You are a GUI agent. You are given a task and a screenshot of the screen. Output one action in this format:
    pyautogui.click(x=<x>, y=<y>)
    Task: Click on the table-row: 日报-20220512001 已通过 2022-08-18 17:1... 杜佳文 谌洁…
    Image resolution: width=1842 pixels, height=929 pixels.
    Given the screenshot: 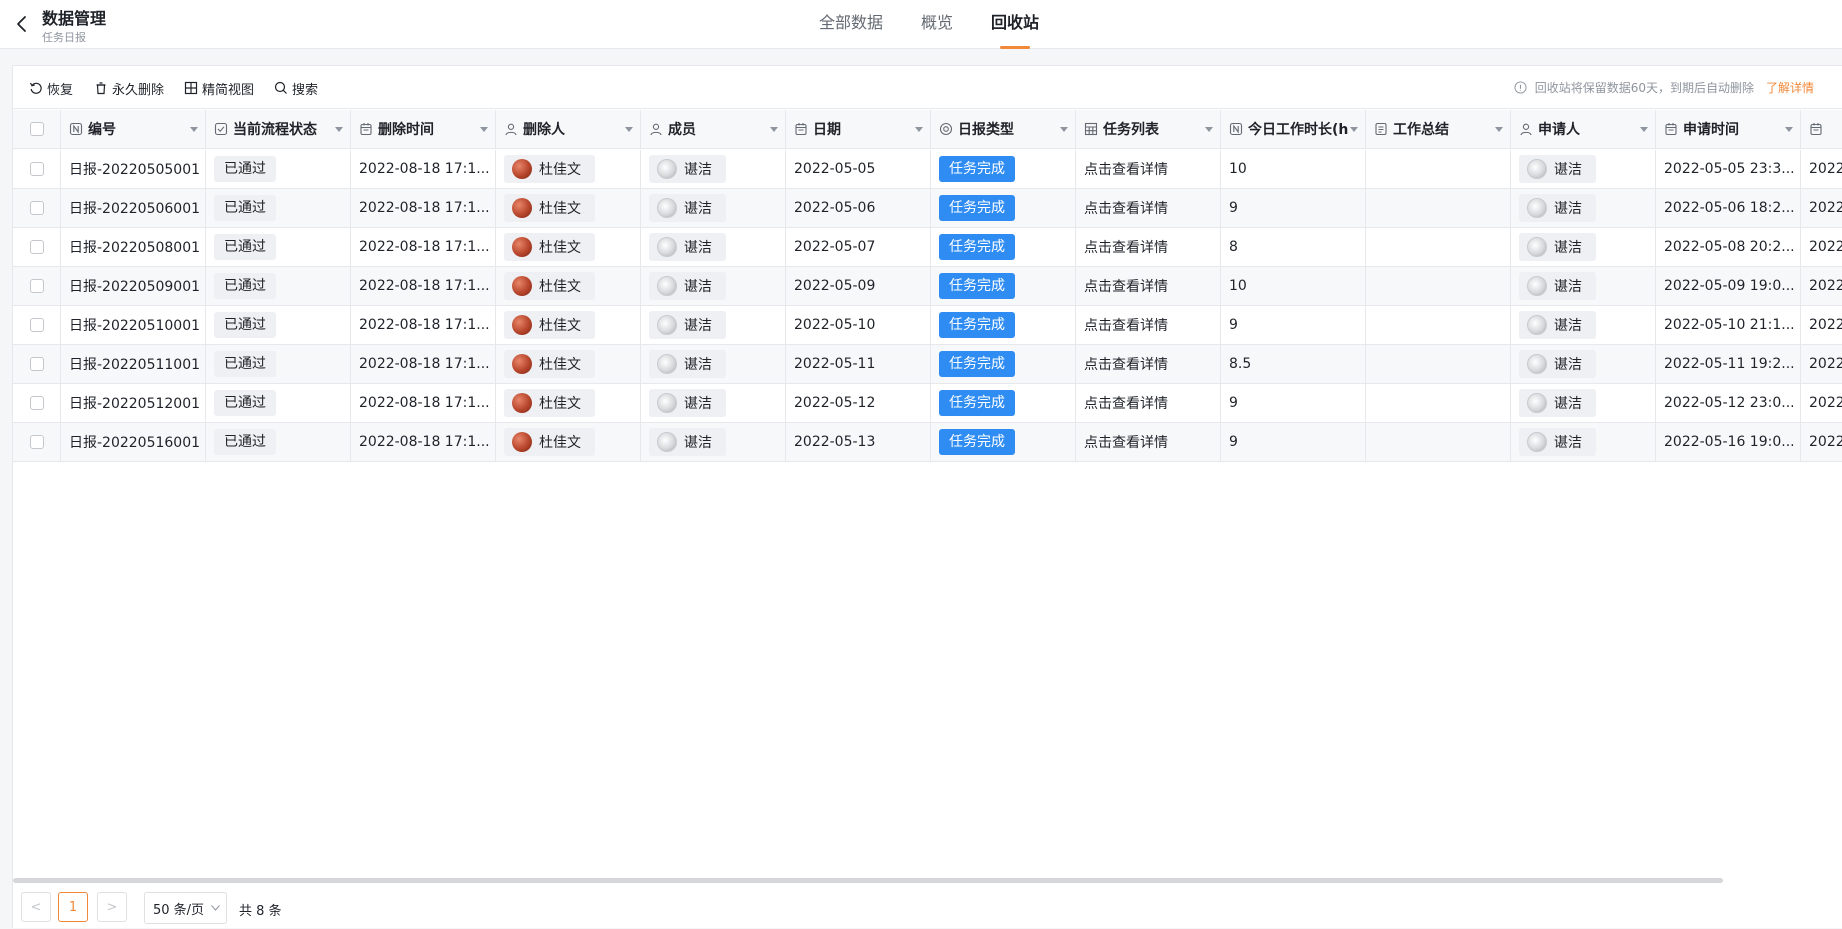 What is the action you would take?
    pyautogui.click(x=927, y=403)
    